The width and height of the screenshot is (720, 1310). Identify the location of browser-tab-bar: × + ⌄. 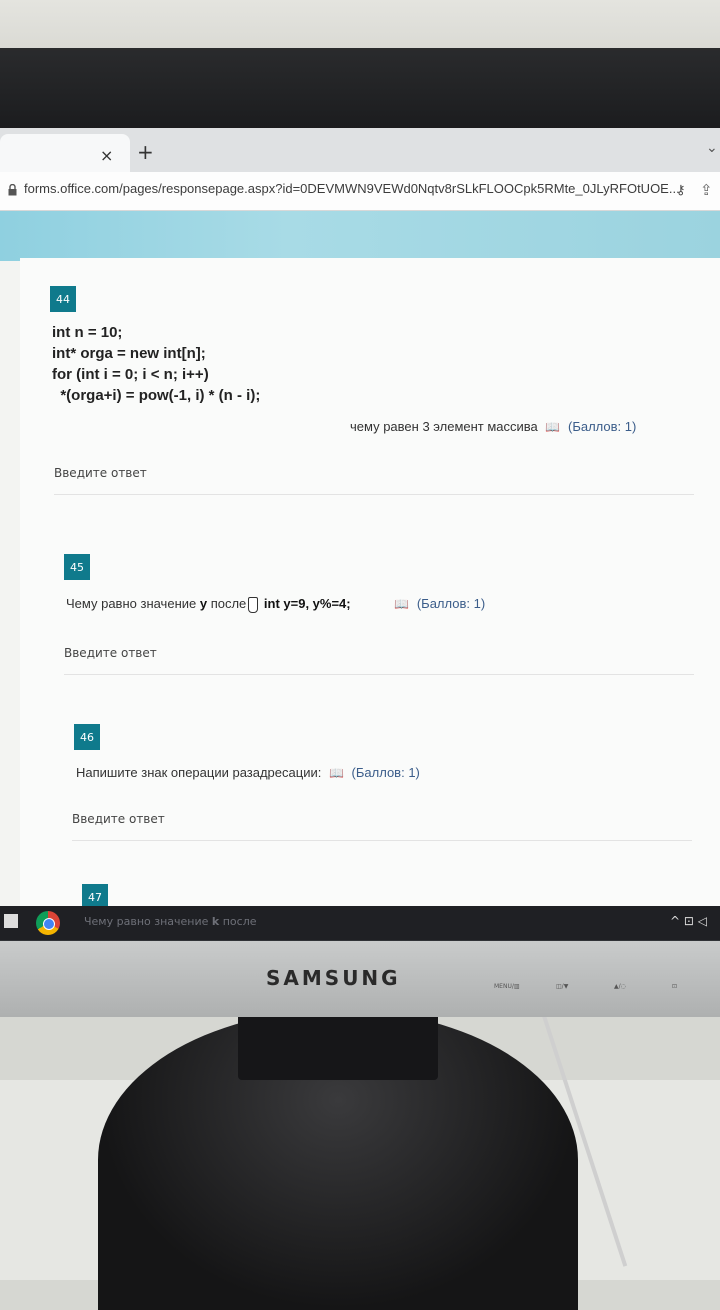
(360, 150).